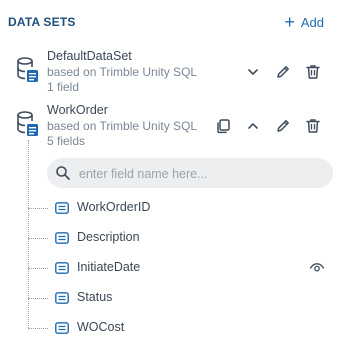 The width and height of the screenshot is (340, 358). What do you see at coordinates (199, 174) in the screenshot?
I see `field-search-input` at bounding box center [199, 174].